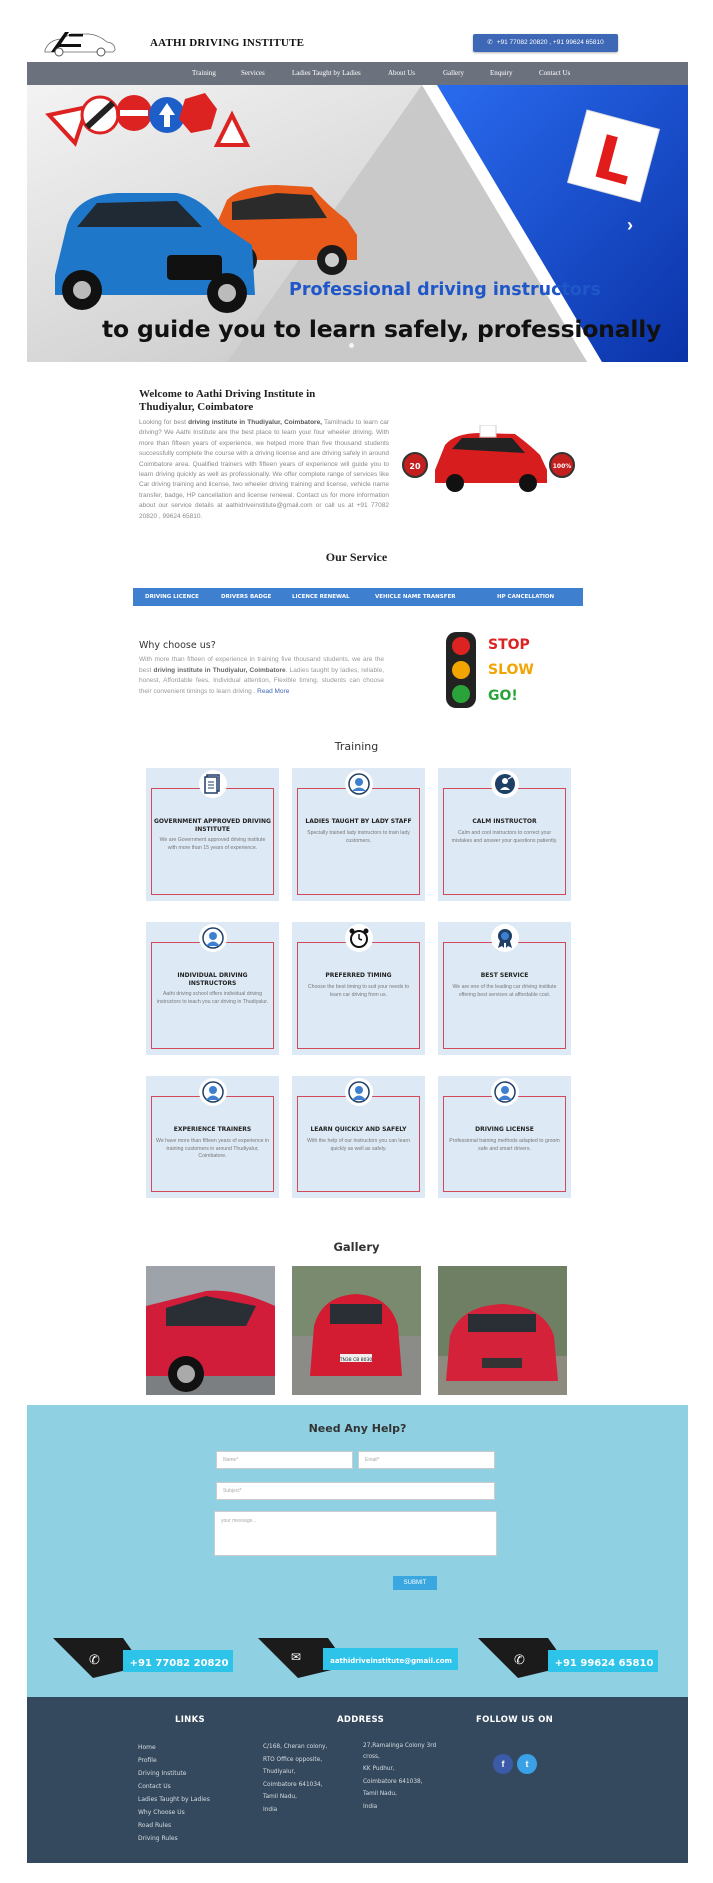  Describe the element at coordinates (426, 1460) in the screenshot. I see `email-field: Email*` at that location.